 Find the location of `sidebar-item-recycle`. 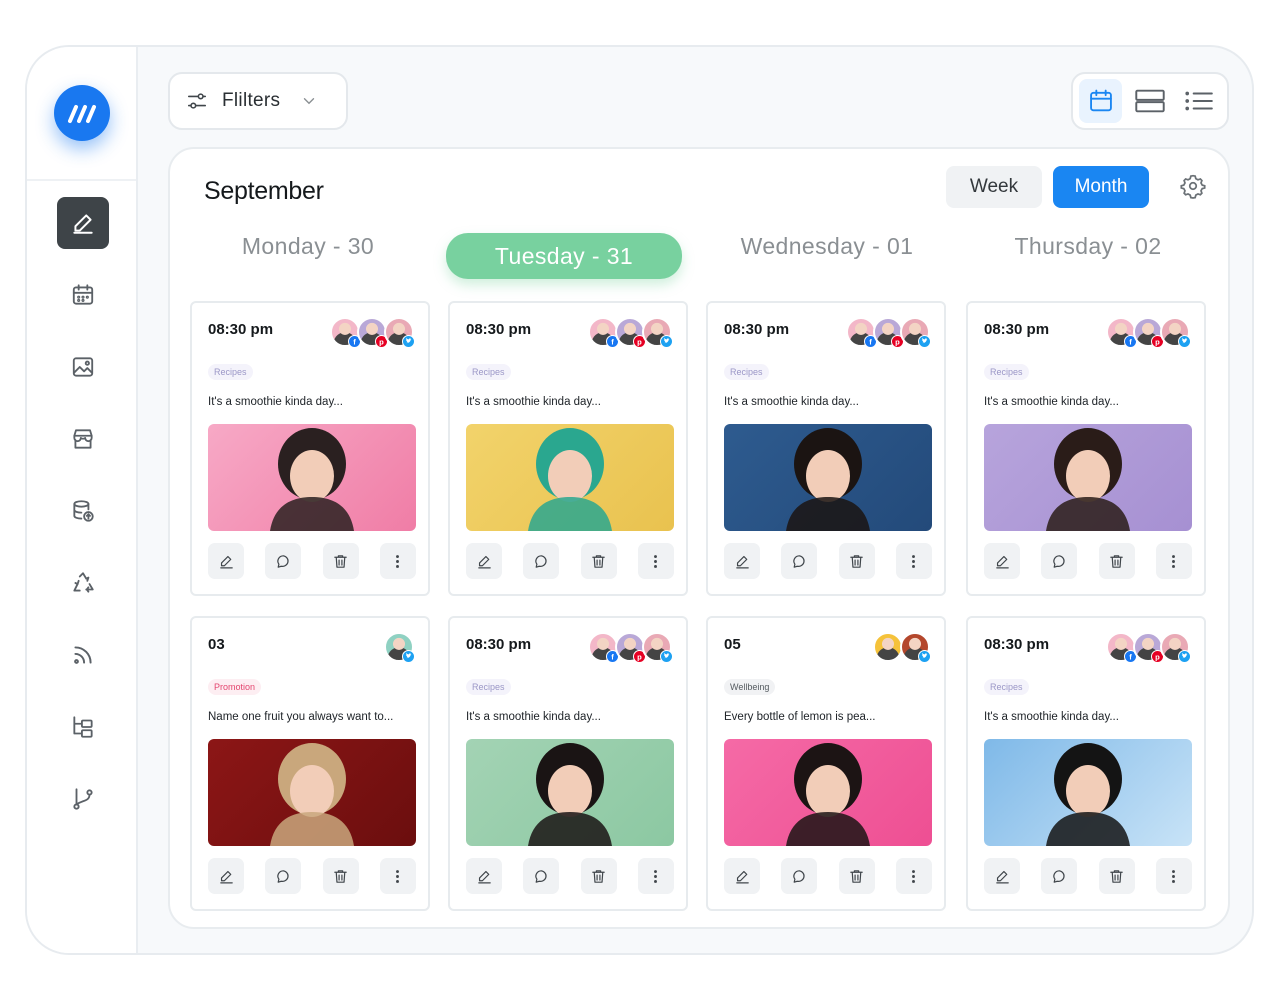

sidebar-item-recycle is located at coordinates (83, 583).